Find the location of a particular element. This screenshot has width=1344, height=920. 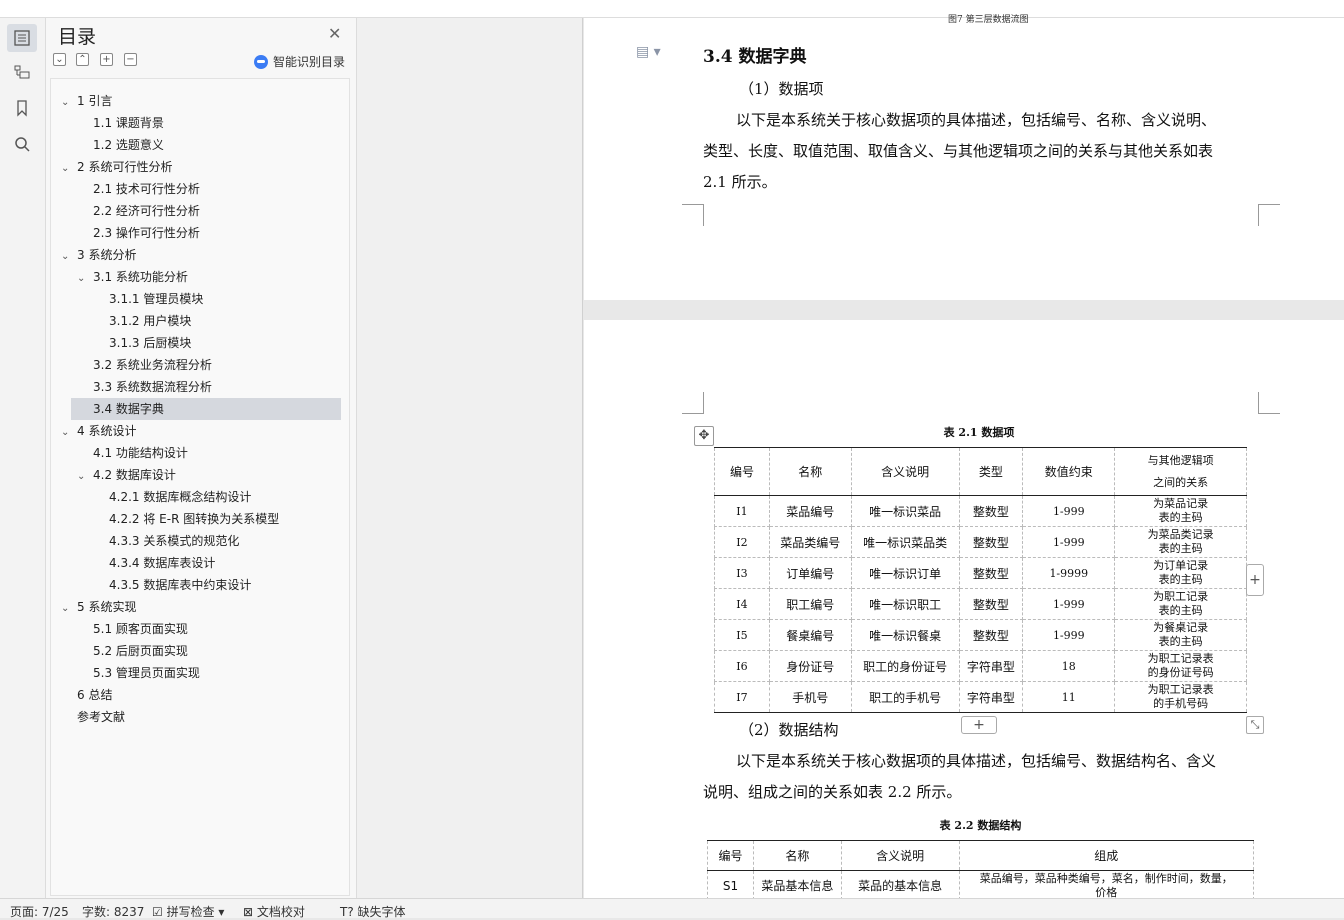

toc-item-label: 4.2 数据库设计 is located at coordinates (134, 475).